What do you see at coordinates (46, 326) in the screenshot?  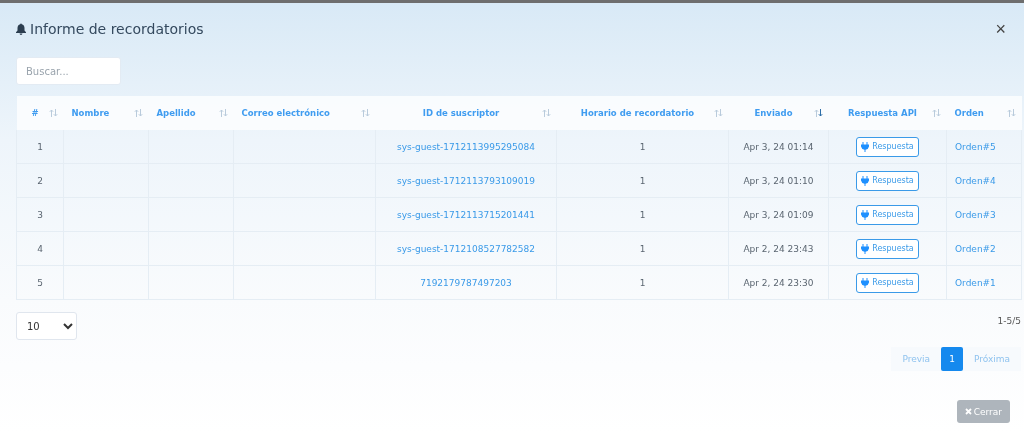 I see `page-size-select: 10` at bounding box center [46, 326].